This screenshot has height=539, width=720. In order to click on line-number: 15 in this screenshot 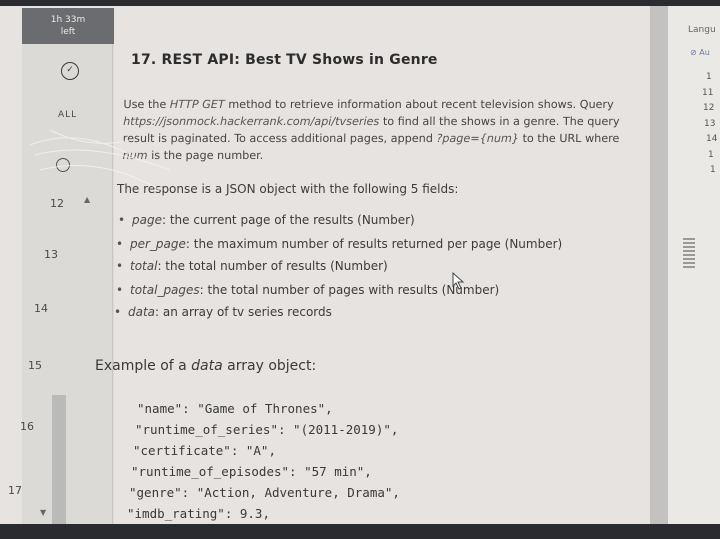, I will do `click(35, 365)`.